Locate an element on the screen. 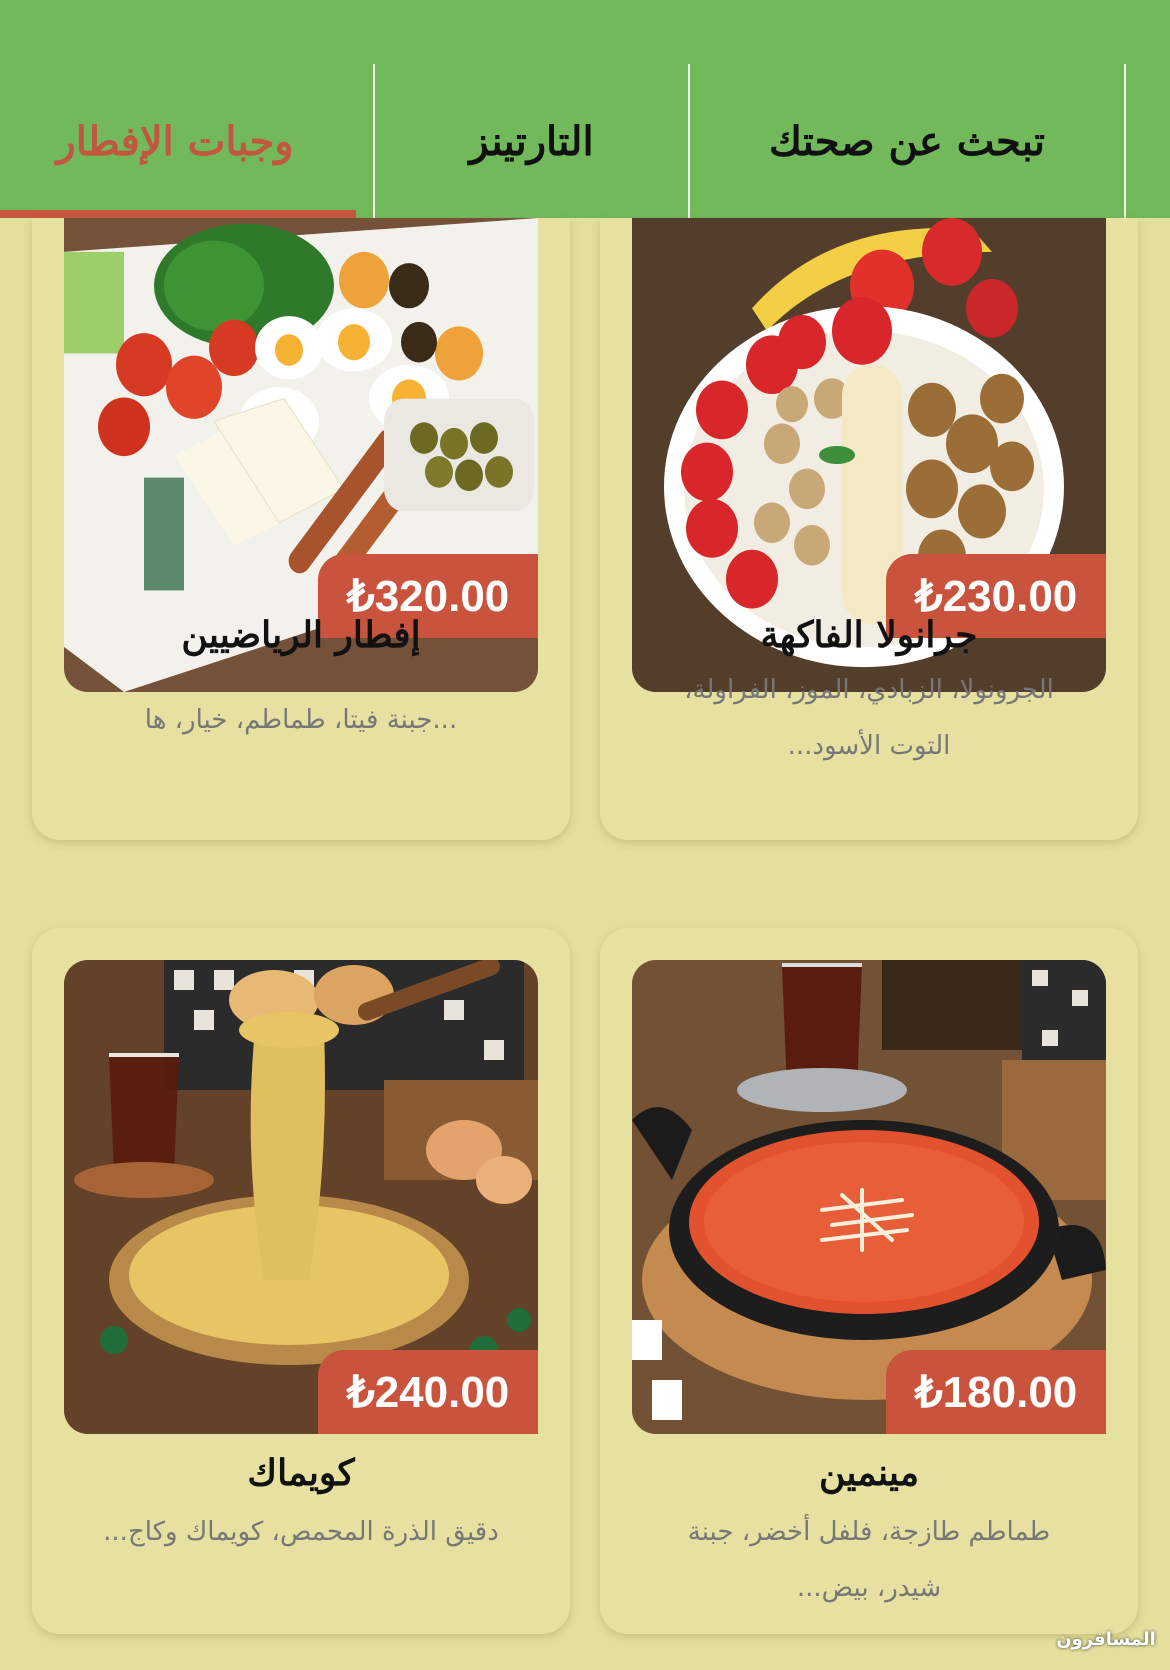 This screenshot has width=1170, height=1670. category-tabbar: وجبات الإفطار التارتينز تبحث عن صحتك is located at coordinates (585, 109).